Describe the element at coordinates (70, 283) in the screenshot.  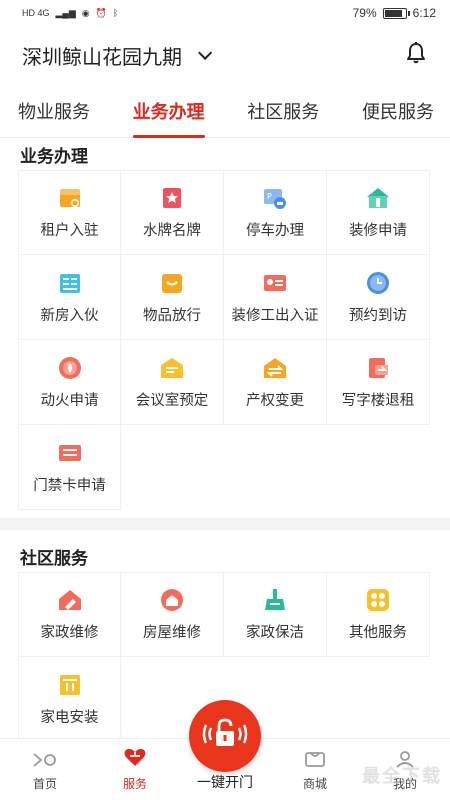
I see `move-in-icon` at that location.